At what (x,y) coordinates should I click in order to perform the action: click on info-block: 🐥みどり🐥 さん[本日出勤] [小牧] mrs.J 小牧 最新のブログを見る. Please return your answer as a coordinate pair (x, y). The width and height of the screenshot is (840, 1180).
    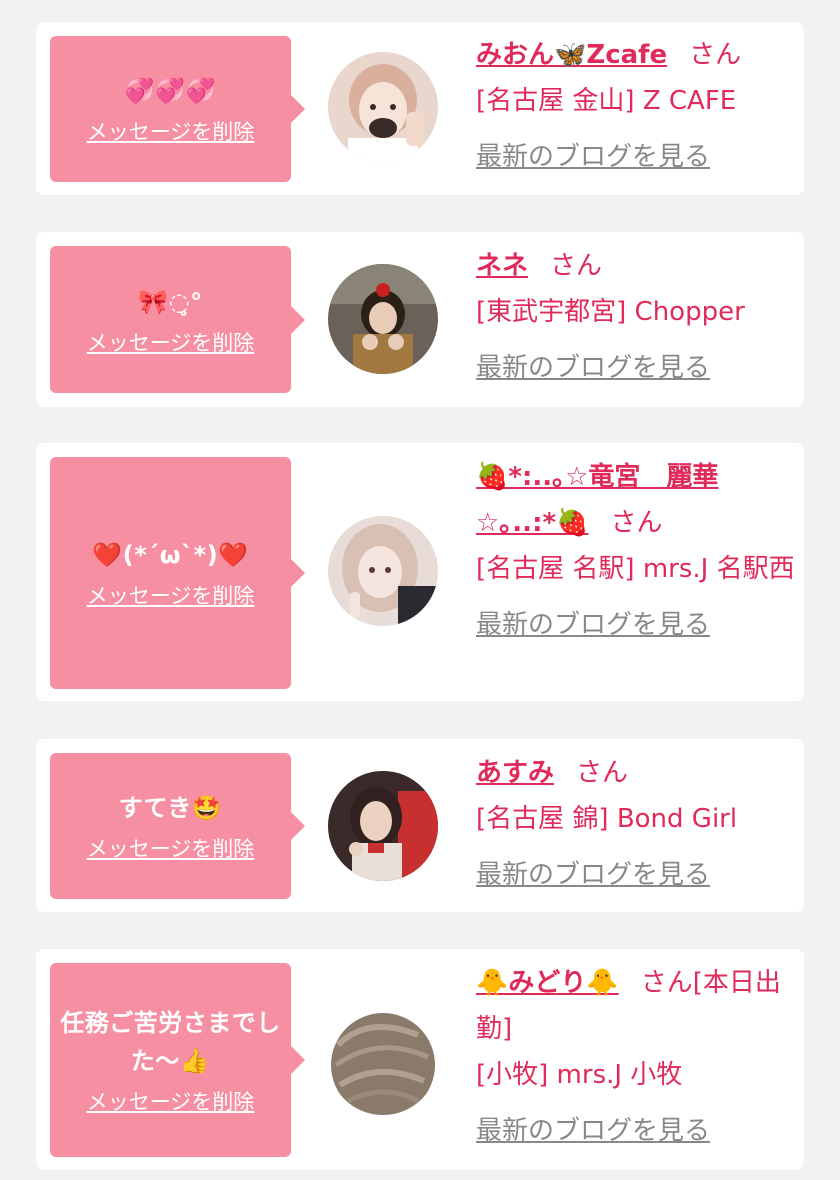
    Looking at the image, I should click on (636, 1057).